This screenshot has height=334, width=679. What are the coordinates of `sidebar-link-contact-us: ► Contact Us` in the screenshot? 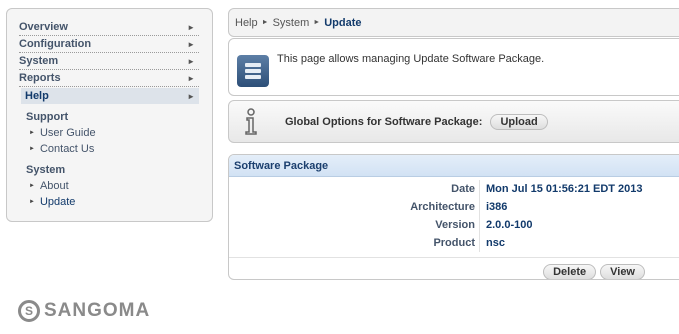 It's located at (112, 149).